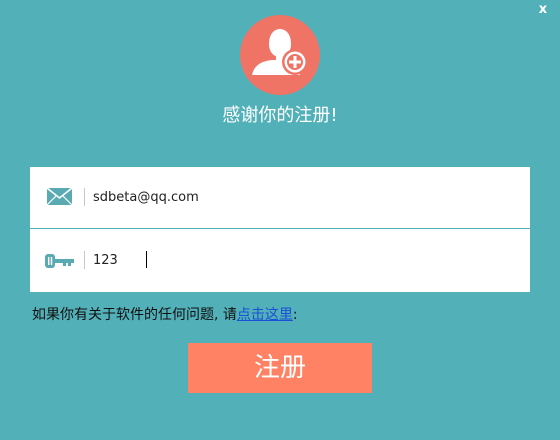 This screenshot has width=560, height=440. What do you see at coordinates (543, 10) in the screenshot?
I see `close-button: x` at bounding box center [543, 10].